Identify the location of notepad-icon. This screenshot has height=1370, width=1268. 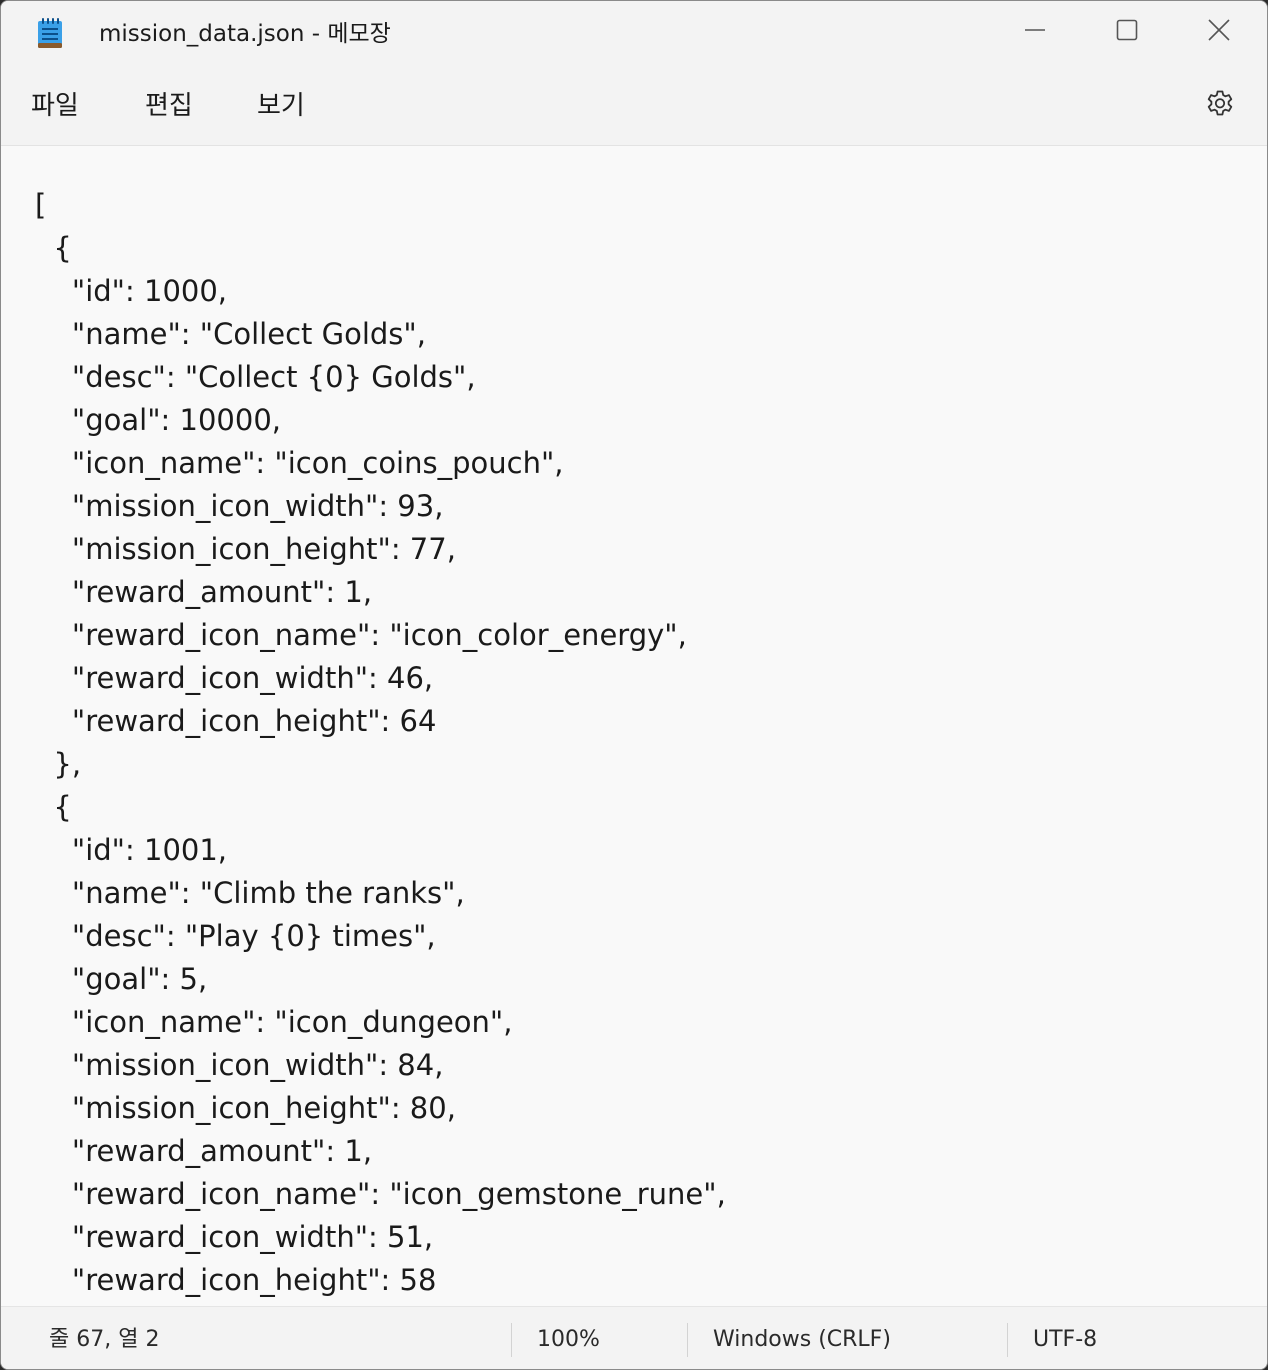
(50, 33).